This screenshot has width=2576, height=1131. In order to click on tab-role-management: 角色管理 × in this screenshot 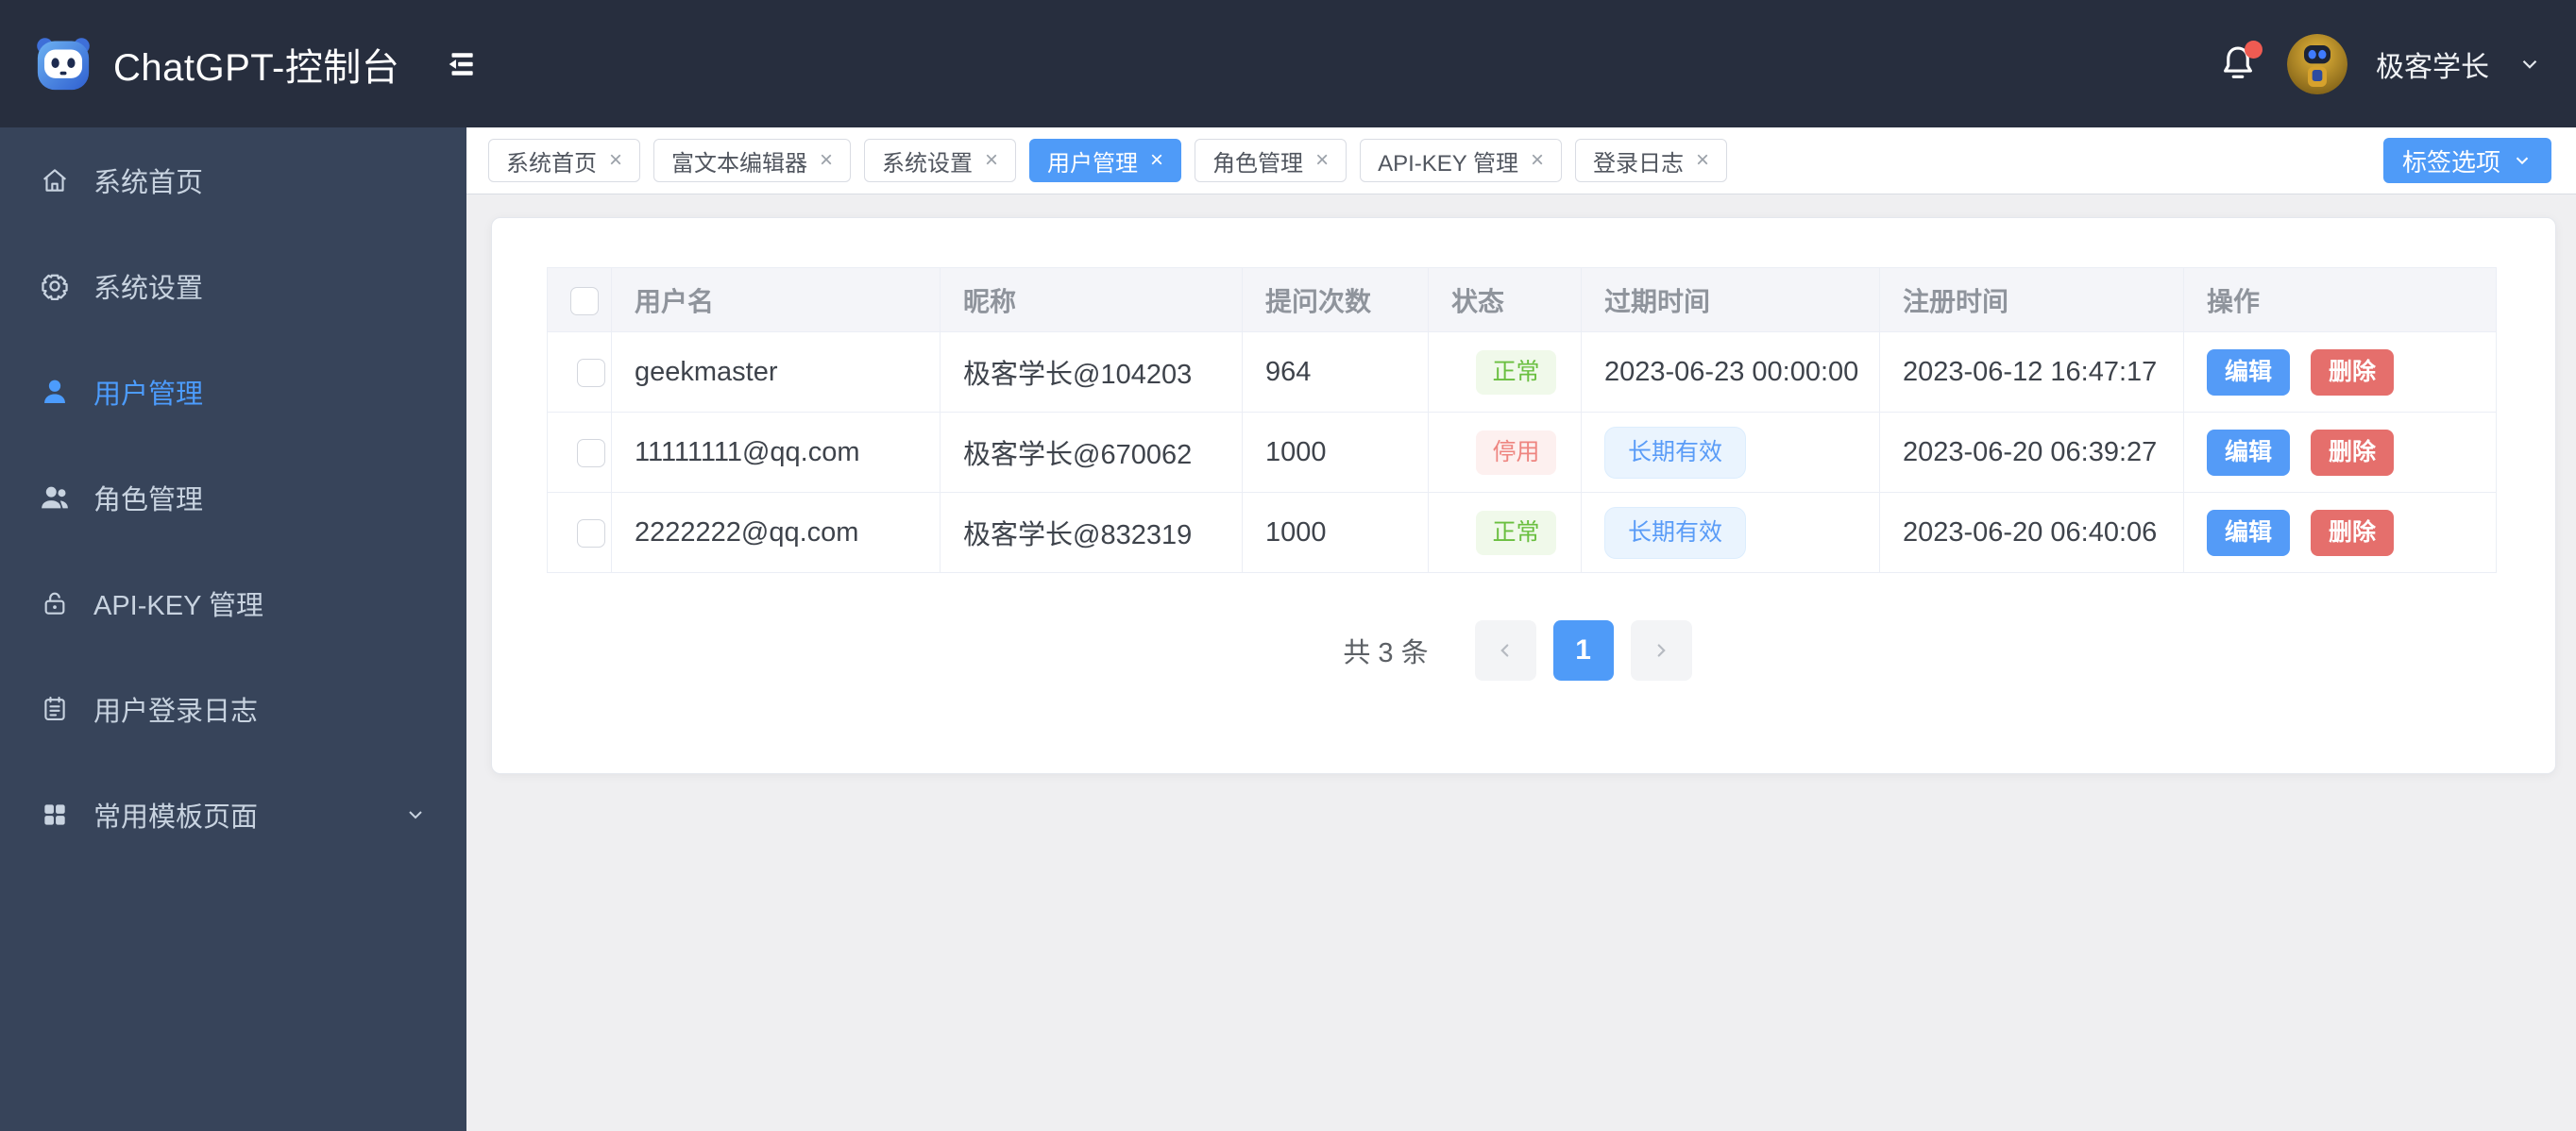, I will do `click(1271, 160)`.